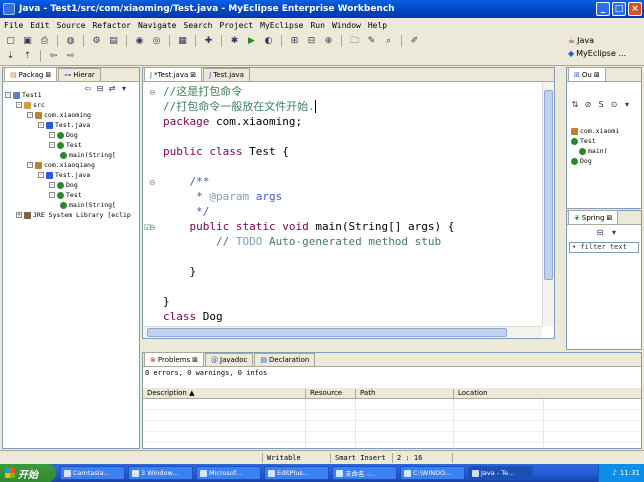  What do you see at coordinates (73, 215) in the screenshot?
I see `tree-item-library: + JRE System Library [eclip` at bounding box center [73, 215].